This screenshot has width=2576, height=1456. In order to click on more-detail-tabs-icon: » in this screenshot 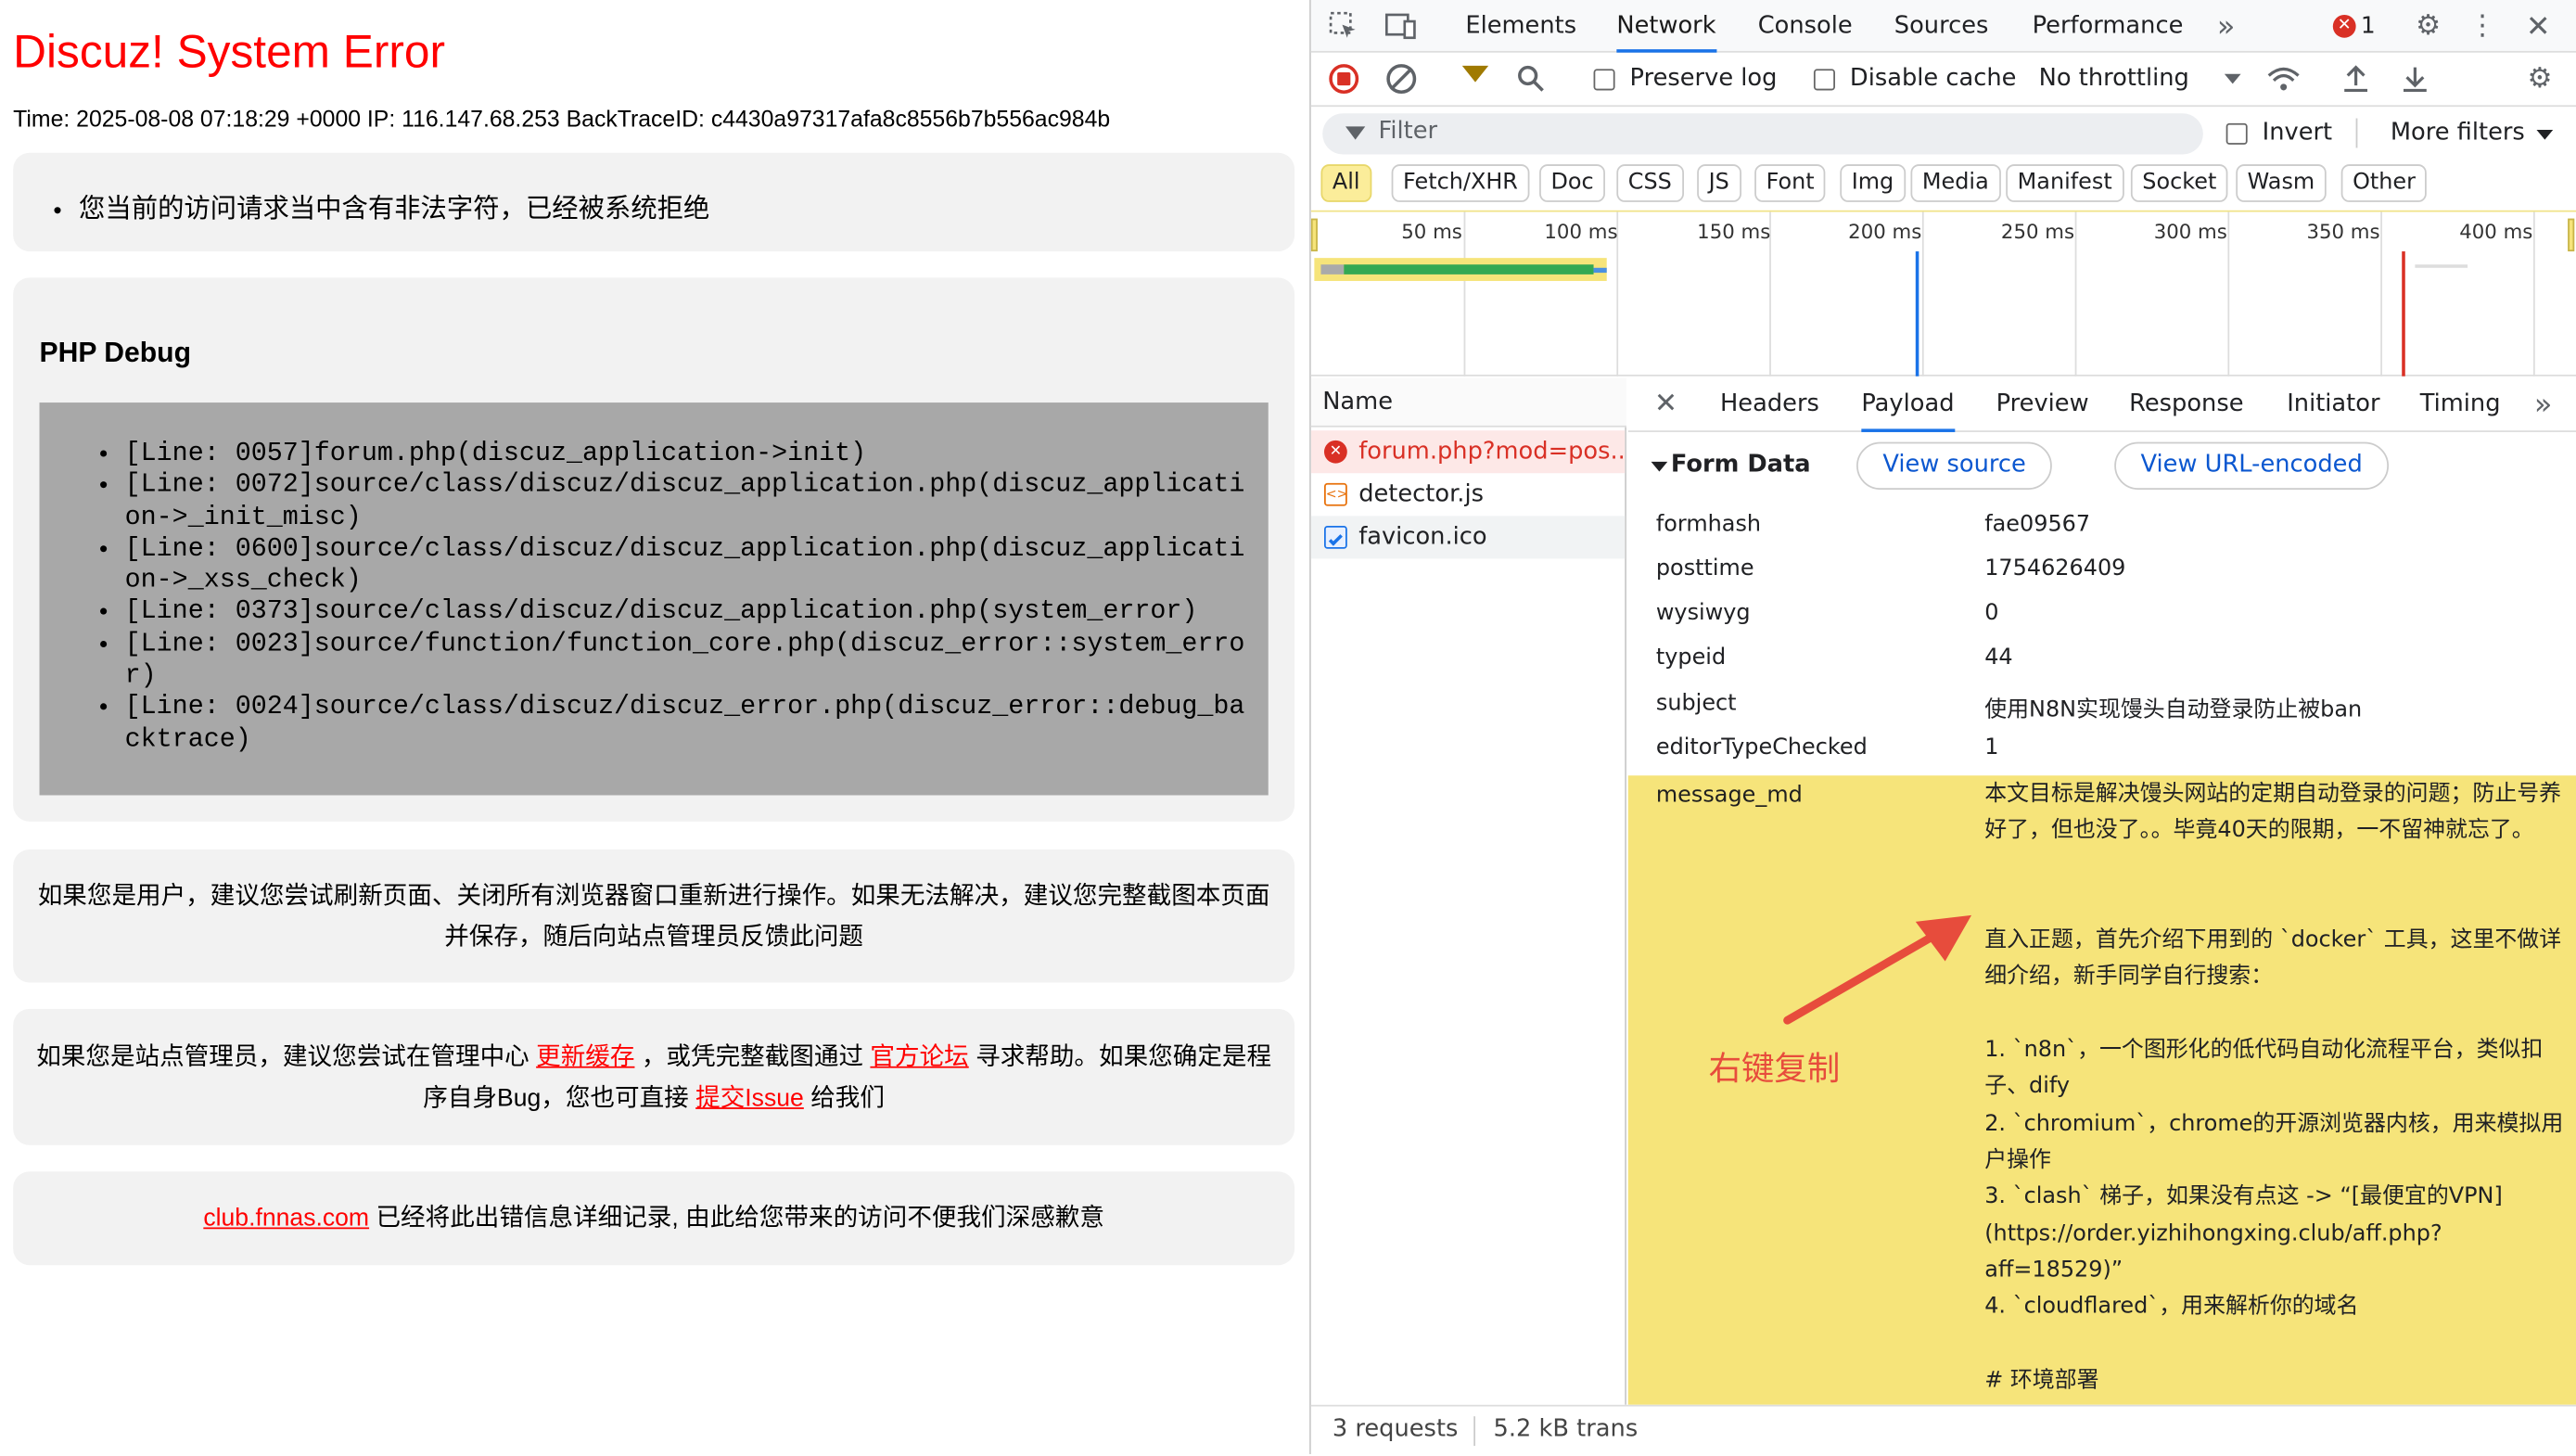, I will do `click(2543, 404)`.